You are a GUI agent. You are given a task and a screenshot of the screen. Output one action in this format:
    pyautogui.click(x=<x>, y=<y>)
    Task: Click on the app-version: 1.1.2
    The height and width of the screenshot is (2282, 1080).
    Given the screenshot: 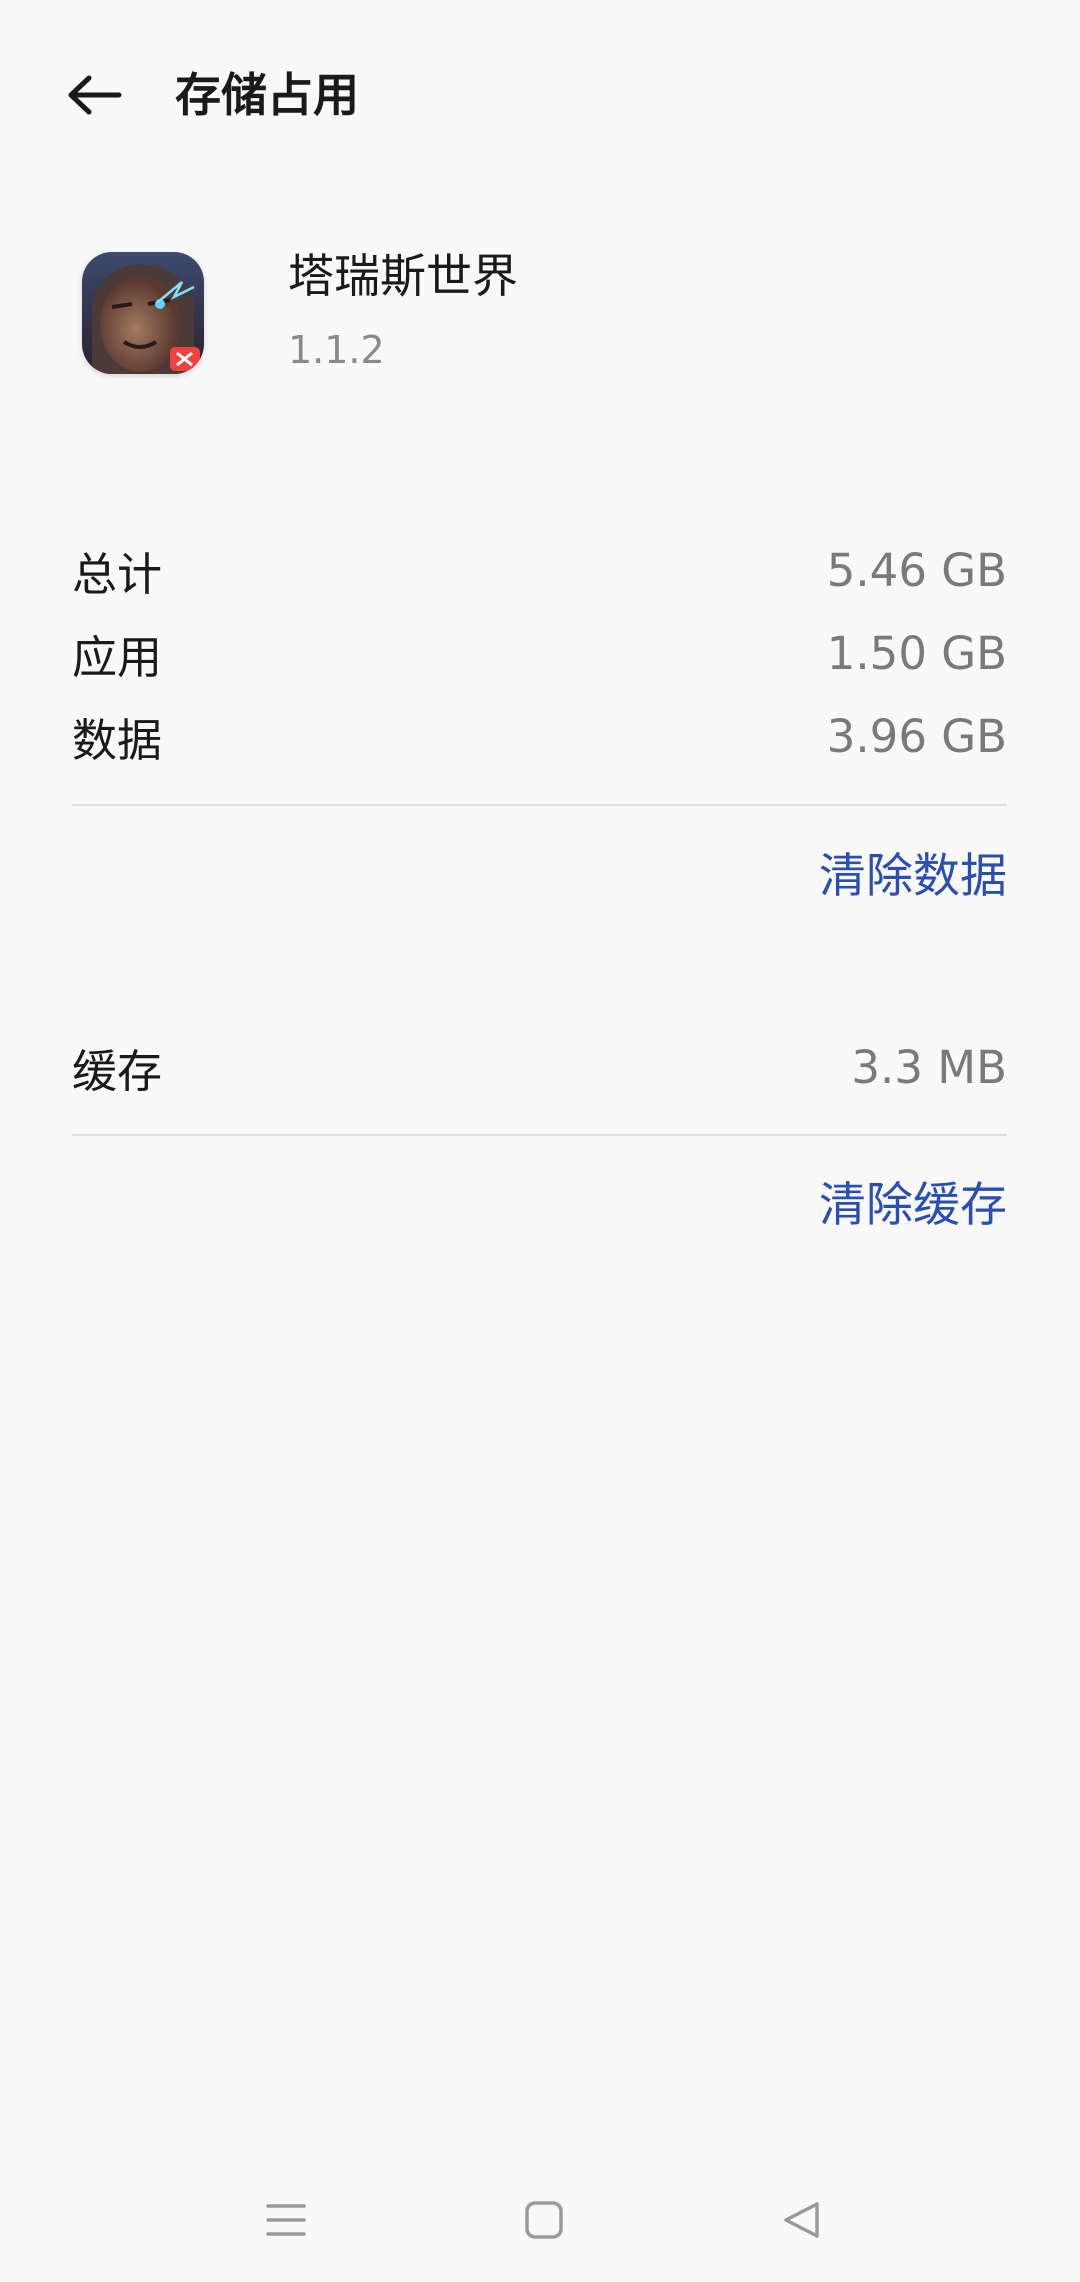 What is the action you would take?
    pyautogui.click(x=336, y=350)
    